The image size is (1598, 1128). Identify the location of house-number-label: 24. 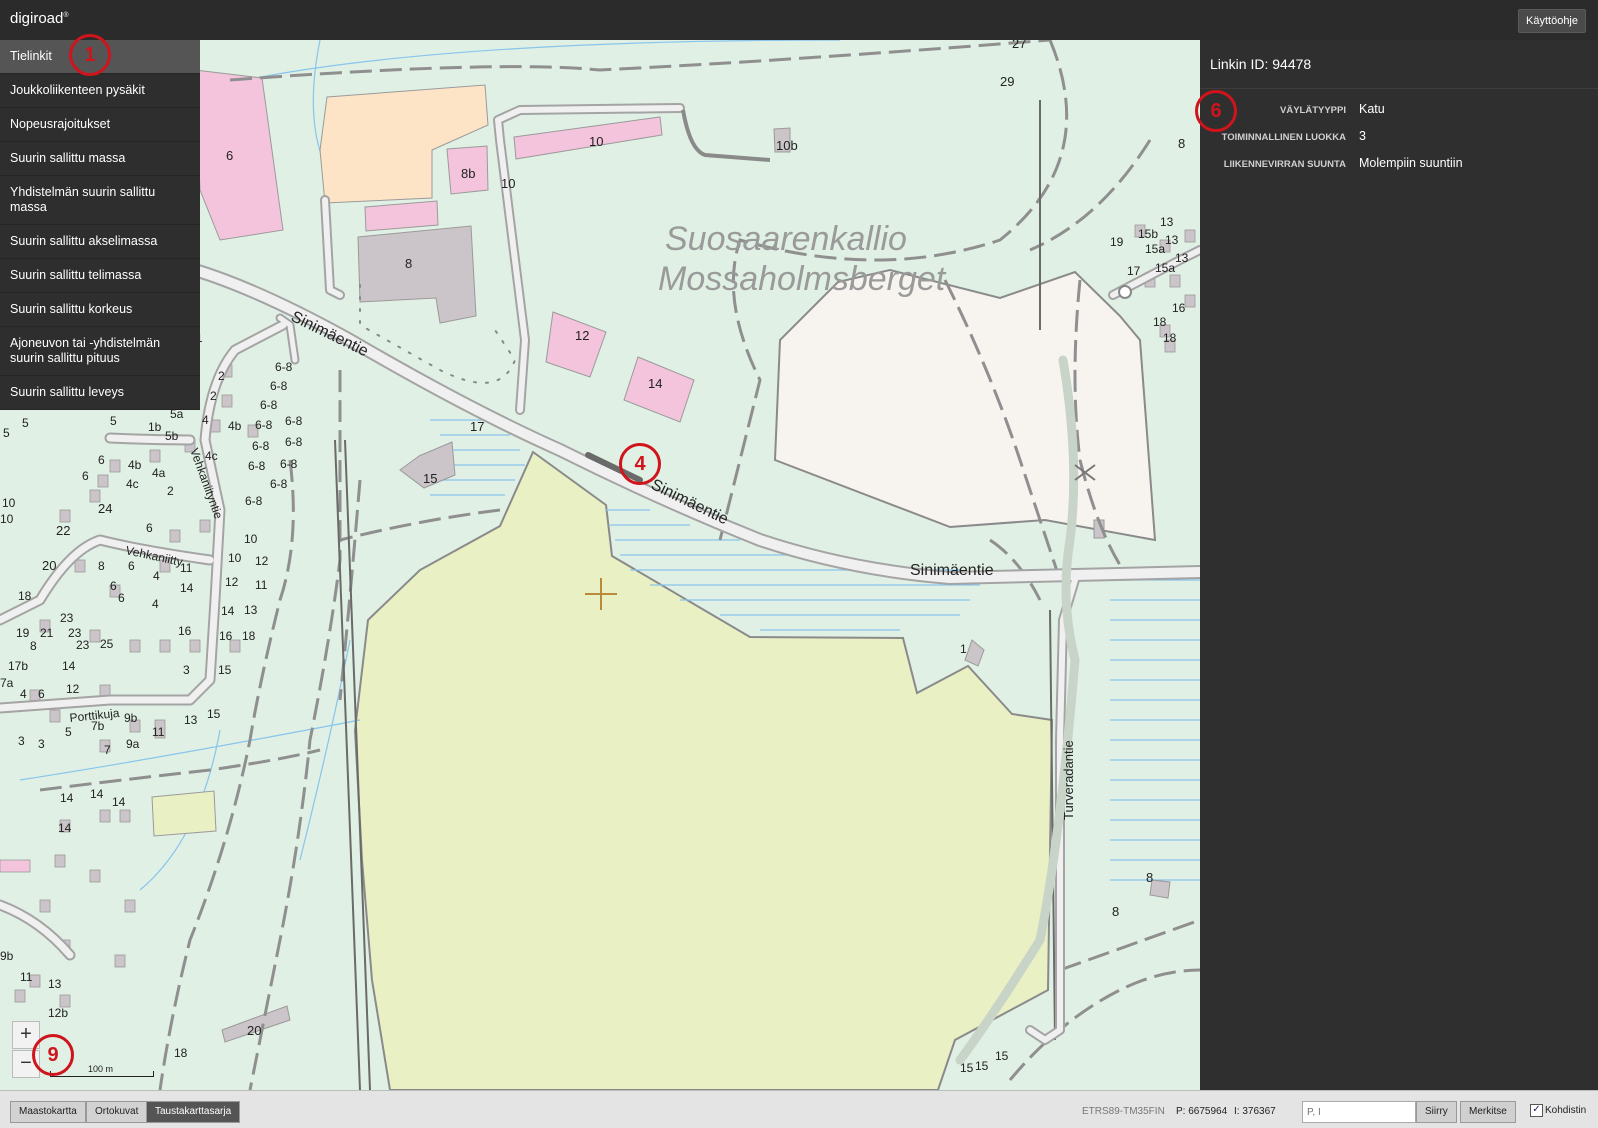
(105, 508).